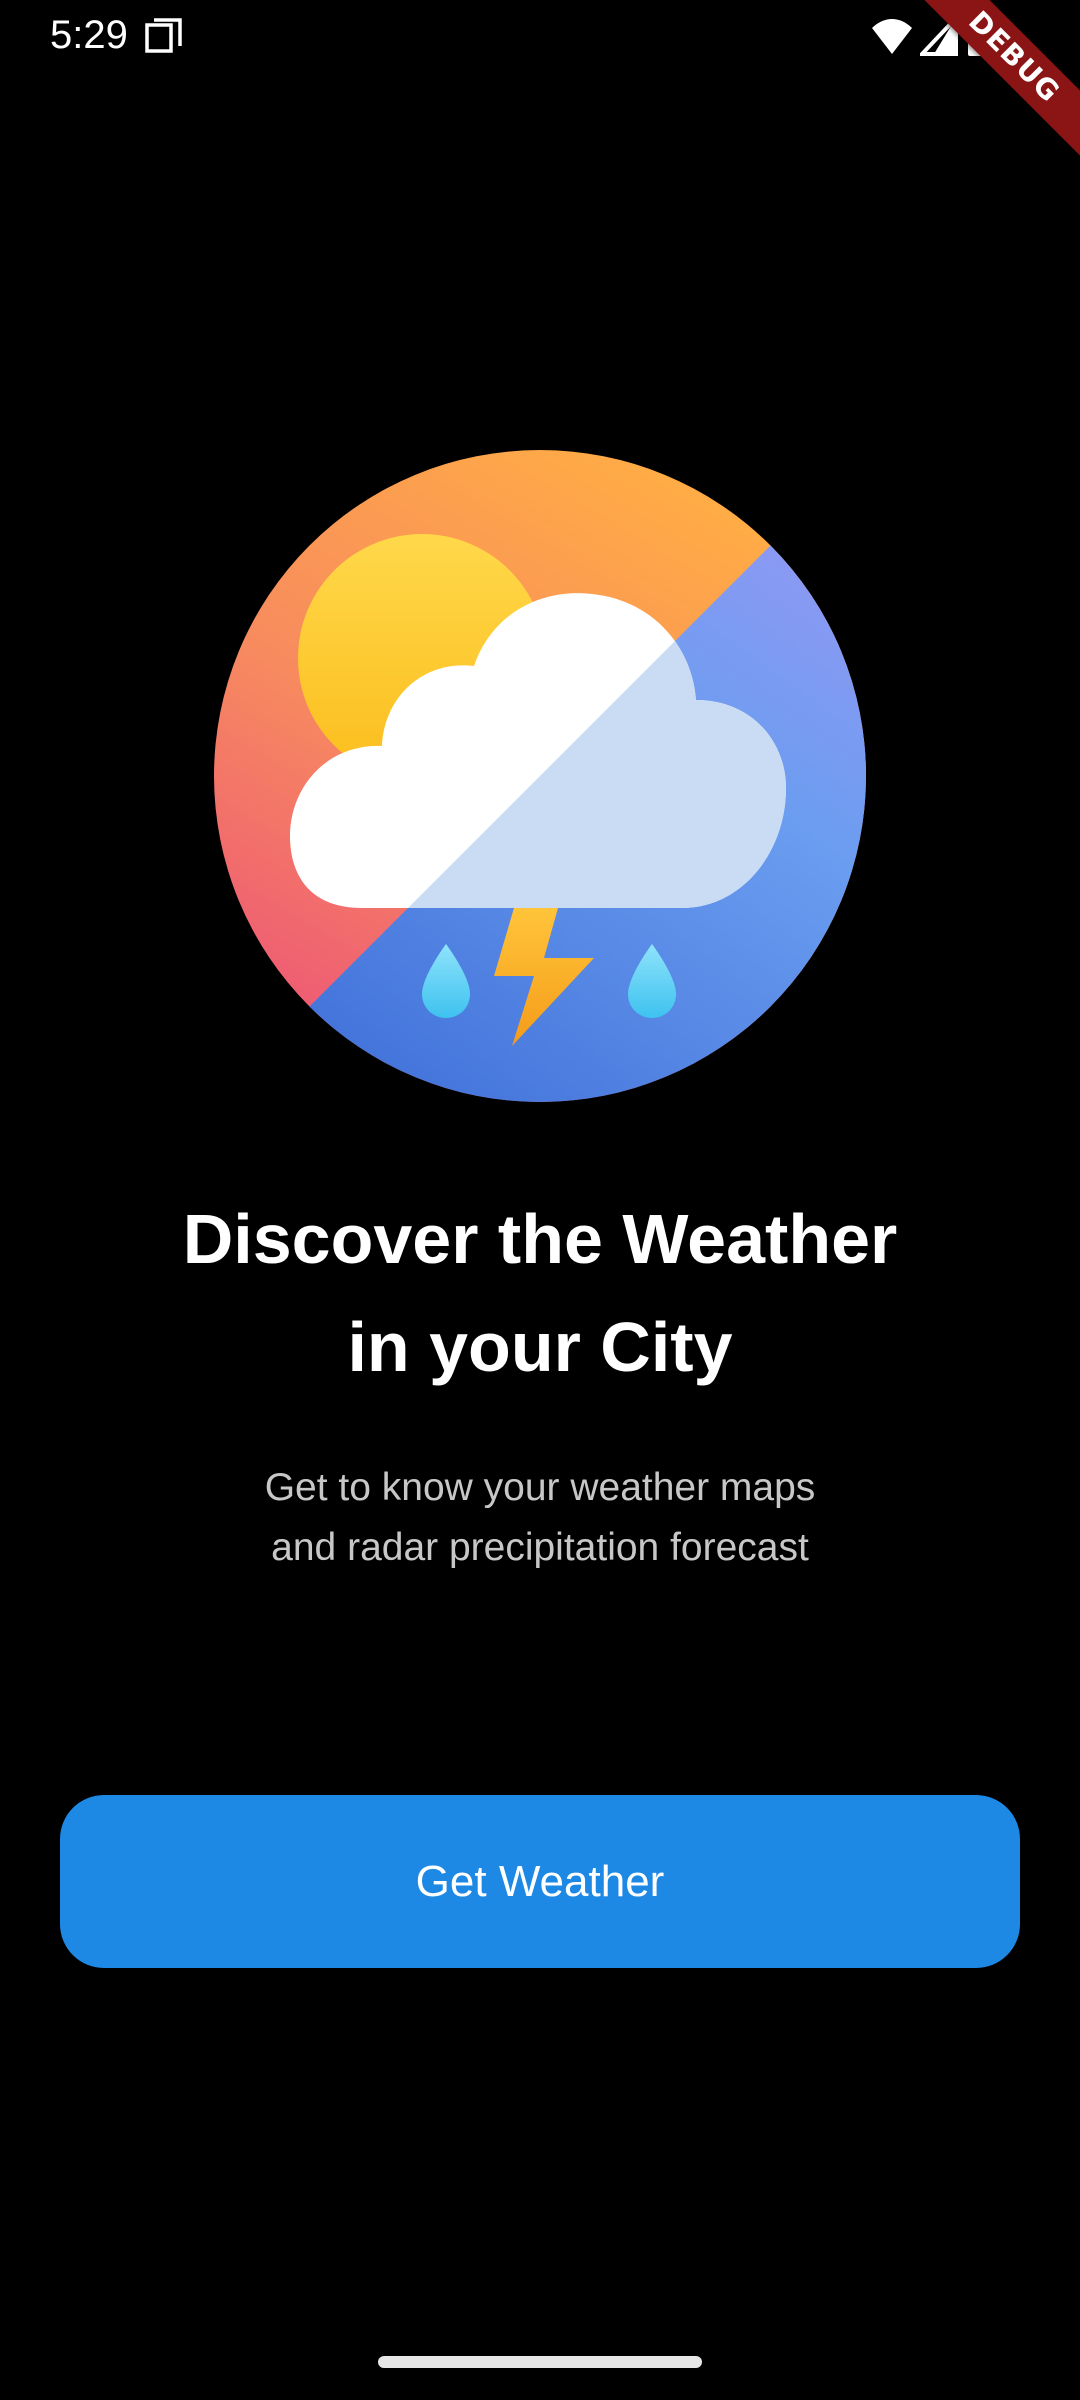 This screenshot has height=2400, width=1080. I want to click on title-line-1: Discover the Weather, so click(540, 1239).